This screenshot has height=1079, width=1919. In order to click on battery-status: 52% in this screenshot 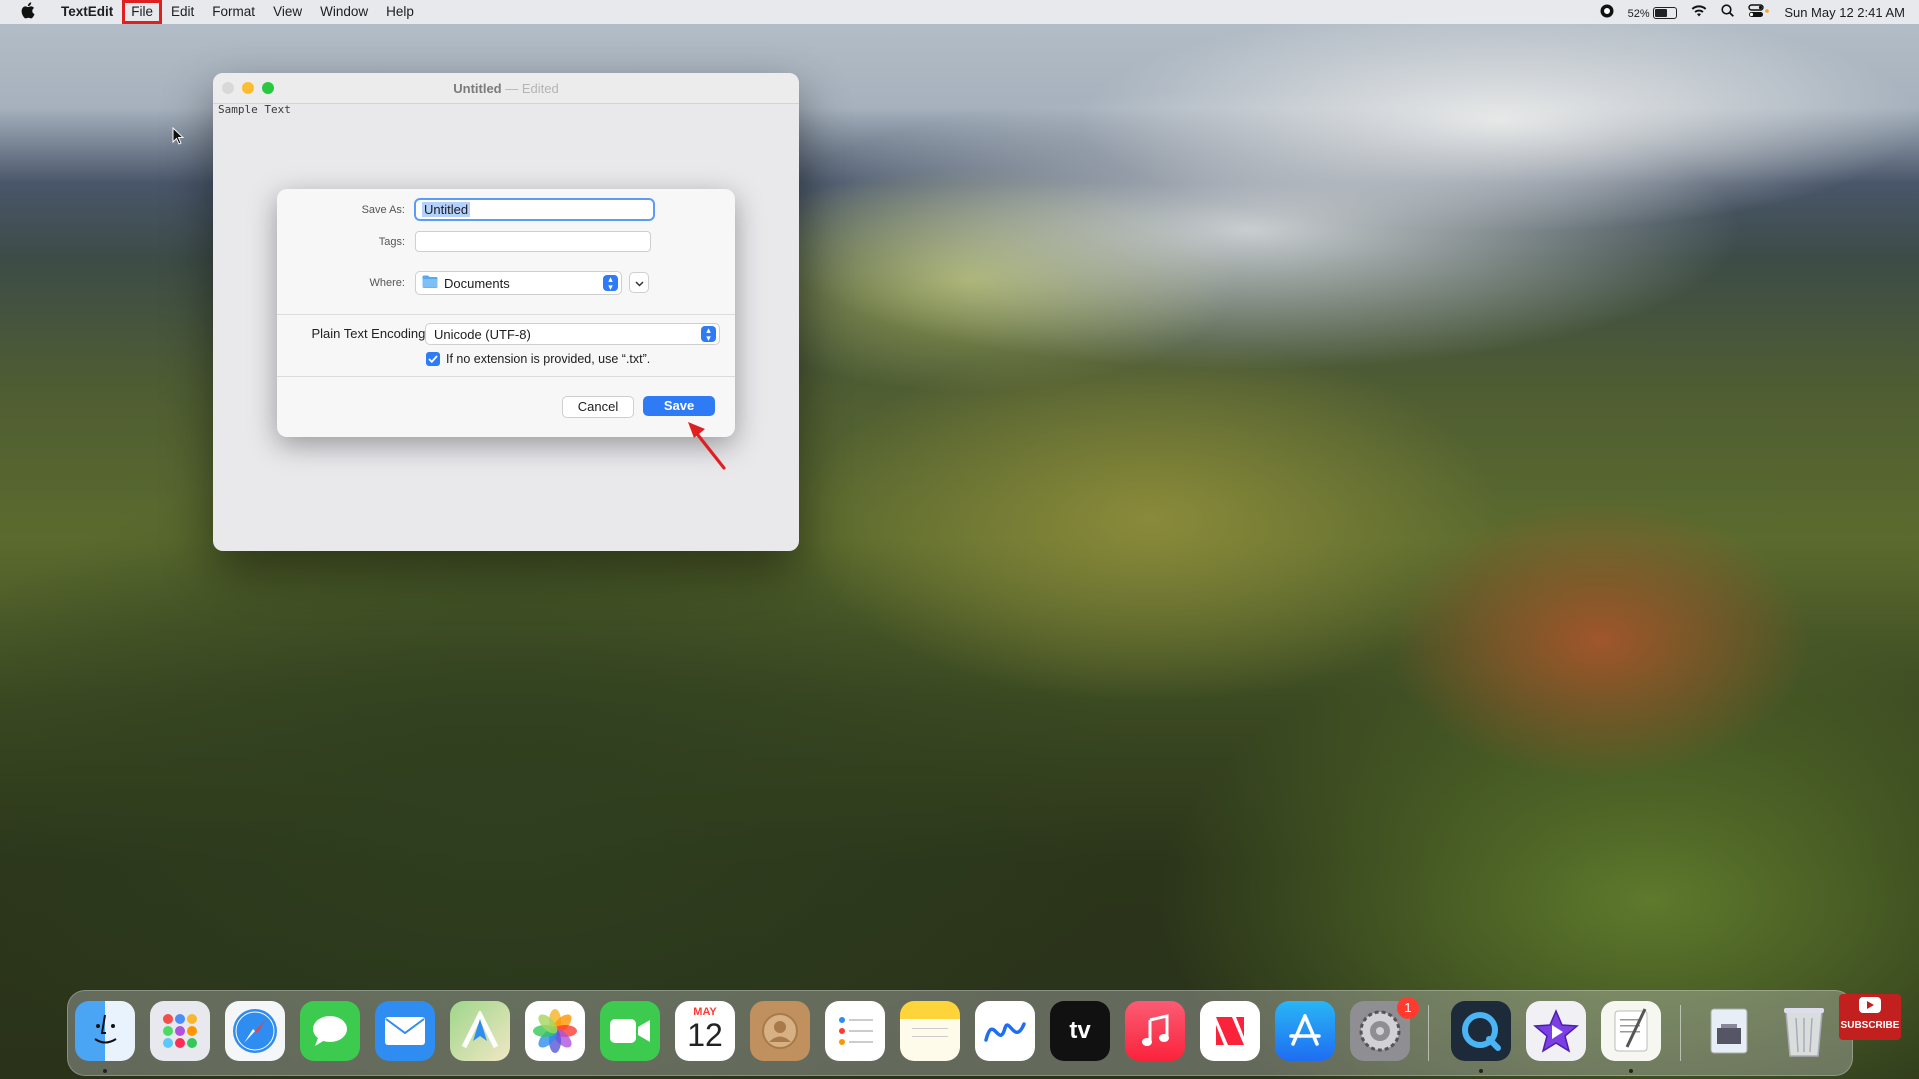, I will do `click(1653, 12)`.